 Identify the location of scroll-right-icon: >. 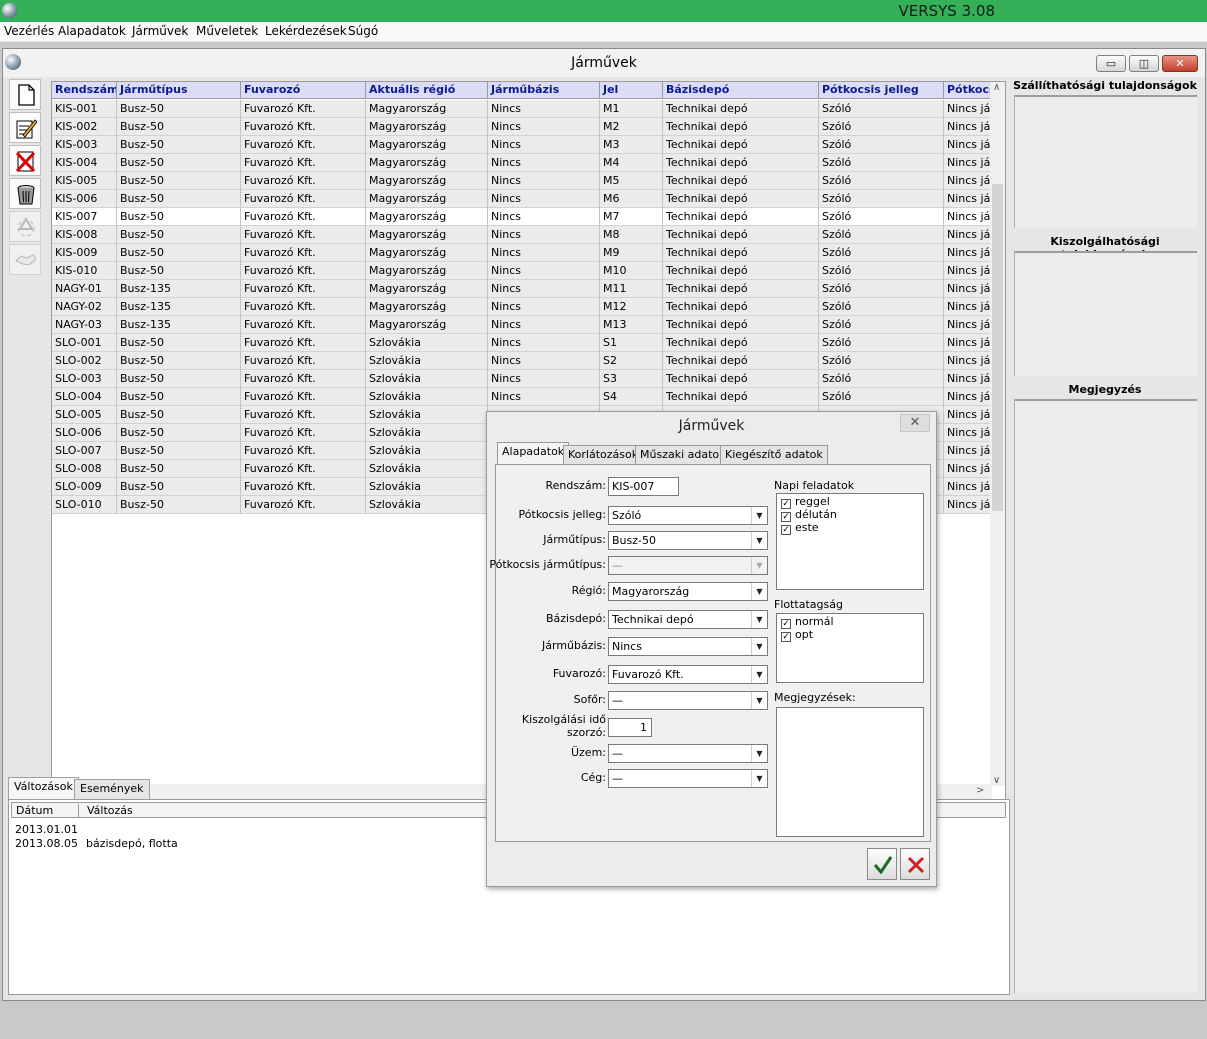
(980, 790).